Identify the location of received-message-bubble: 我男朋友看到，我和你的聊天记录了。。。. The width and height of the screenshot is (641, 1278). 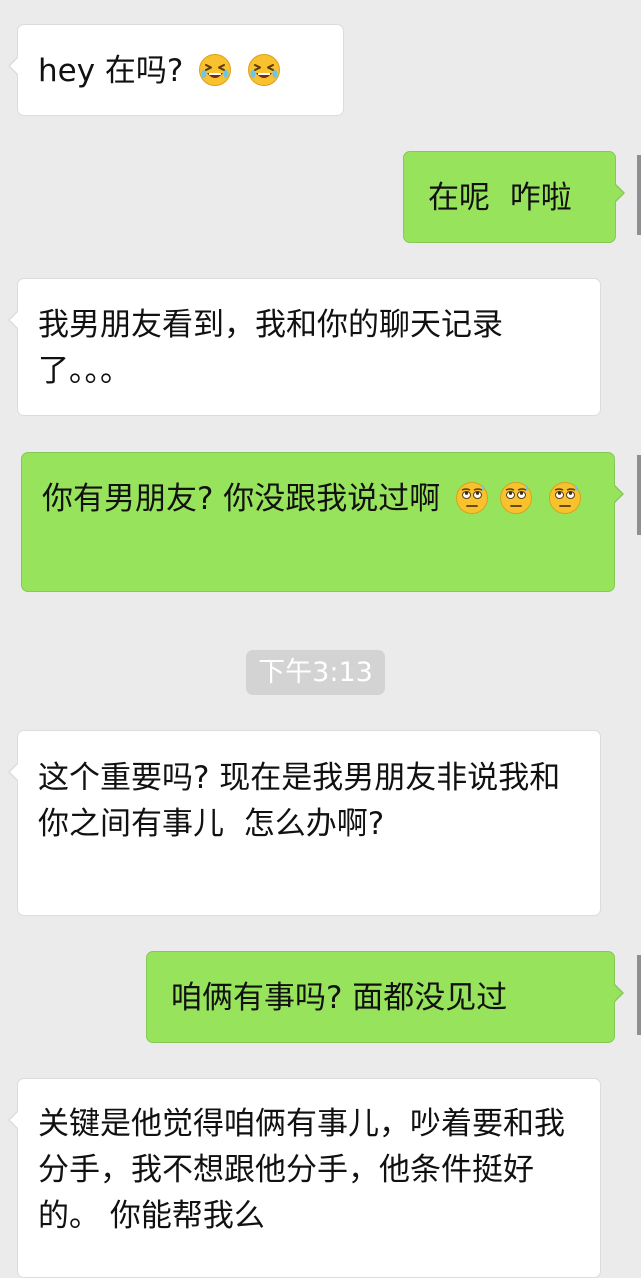
(304, 347).